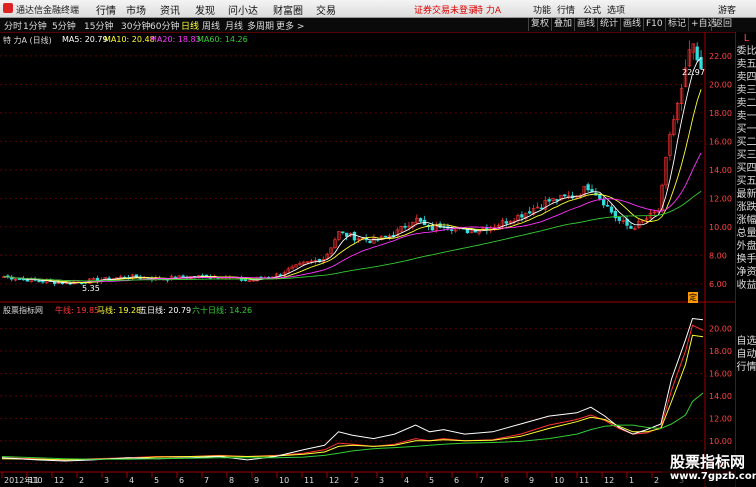 The height and width of the screenshot is (487, 756). What do you see at coordinates (170, 9) in the screenshot?
I see `menu-news: 资讯` at bounding box center [170, 9].